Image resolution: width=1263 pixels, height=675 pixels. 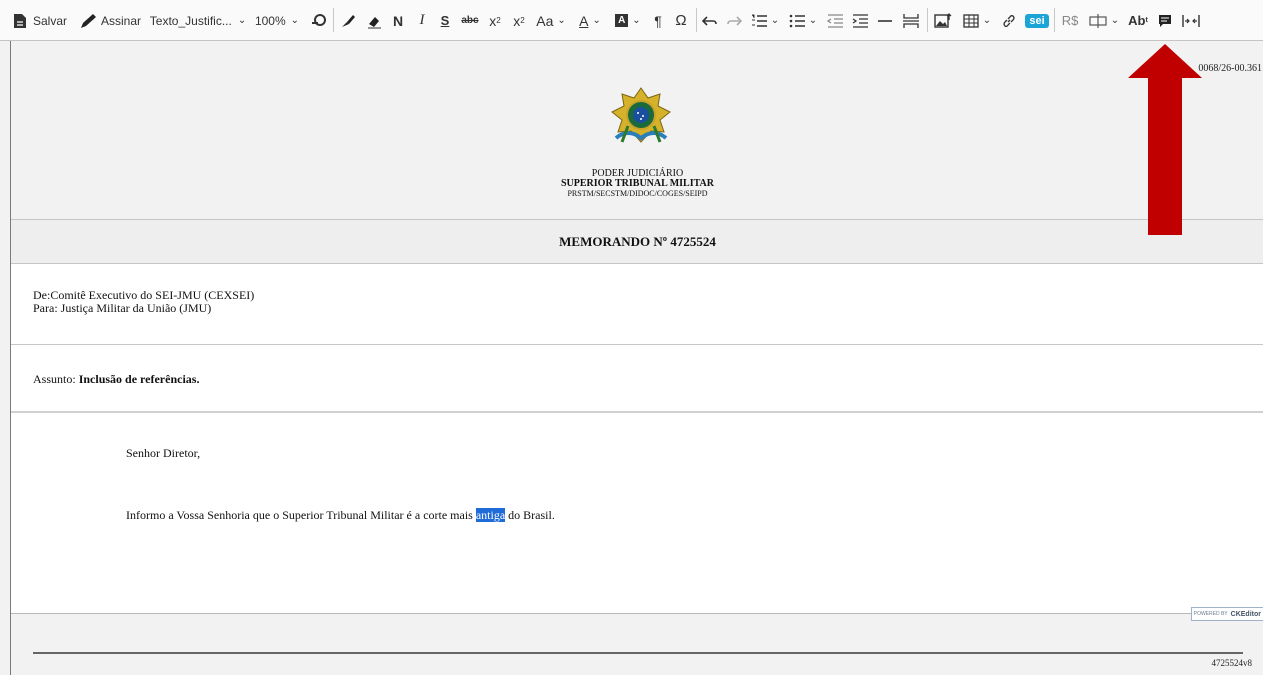 I want to click on horizontal-line-icon, so click(x=885, y=20).